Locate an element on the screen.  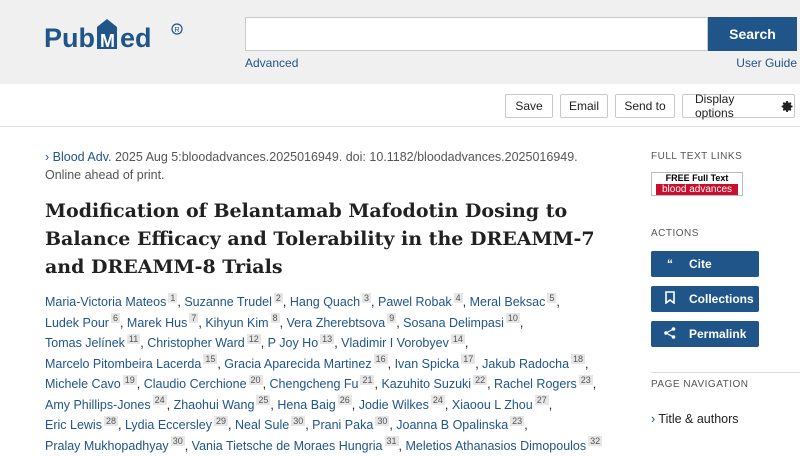
author-link: Marek Hus 7 is located at coordinates (163, 321).